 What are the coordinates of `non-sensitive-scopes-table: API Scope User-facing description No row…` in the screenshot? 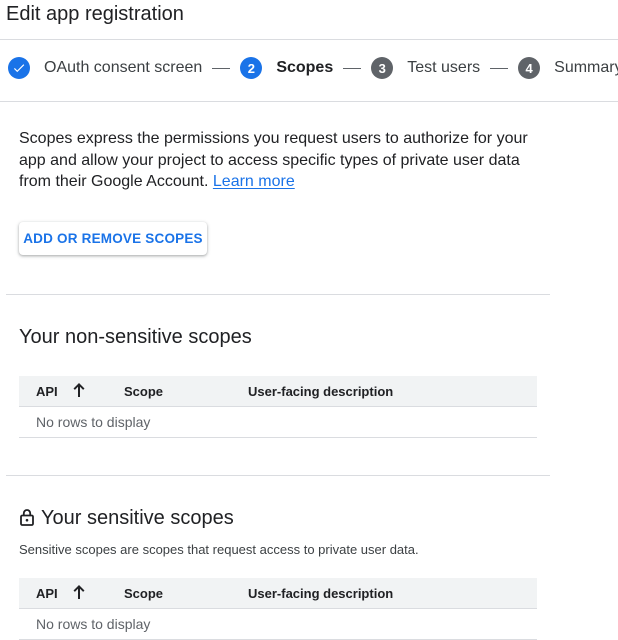 It's located at (278, 407).